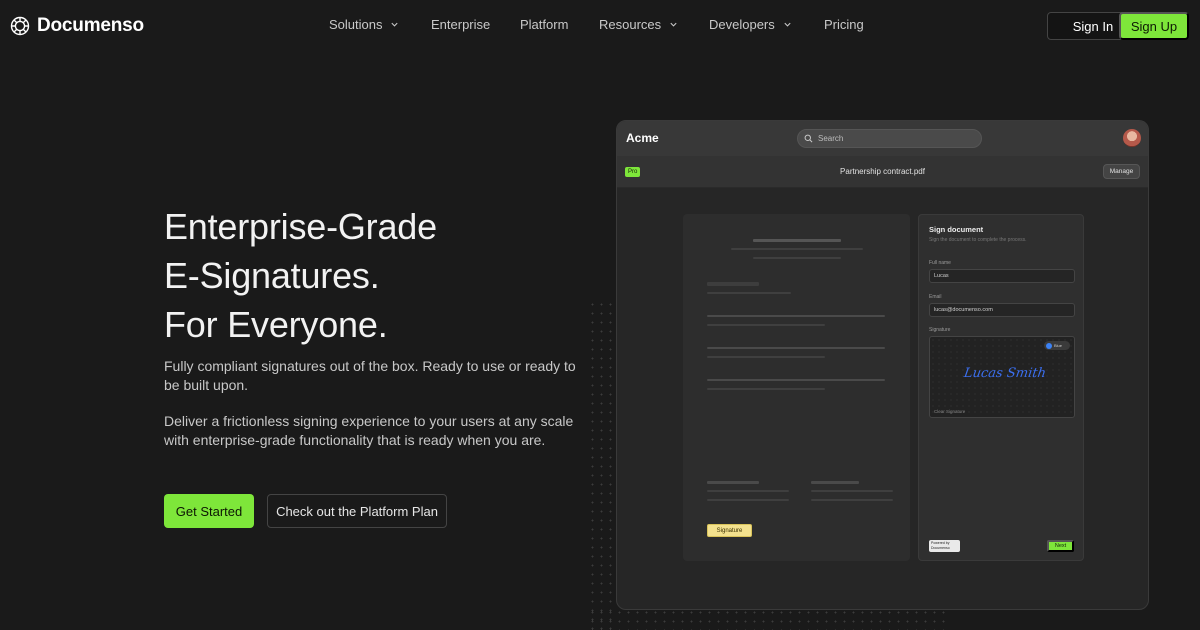 The width and height of the screenshot is (1200, 630). I want to click on nav-label: Enterprise, so click(461, 24).